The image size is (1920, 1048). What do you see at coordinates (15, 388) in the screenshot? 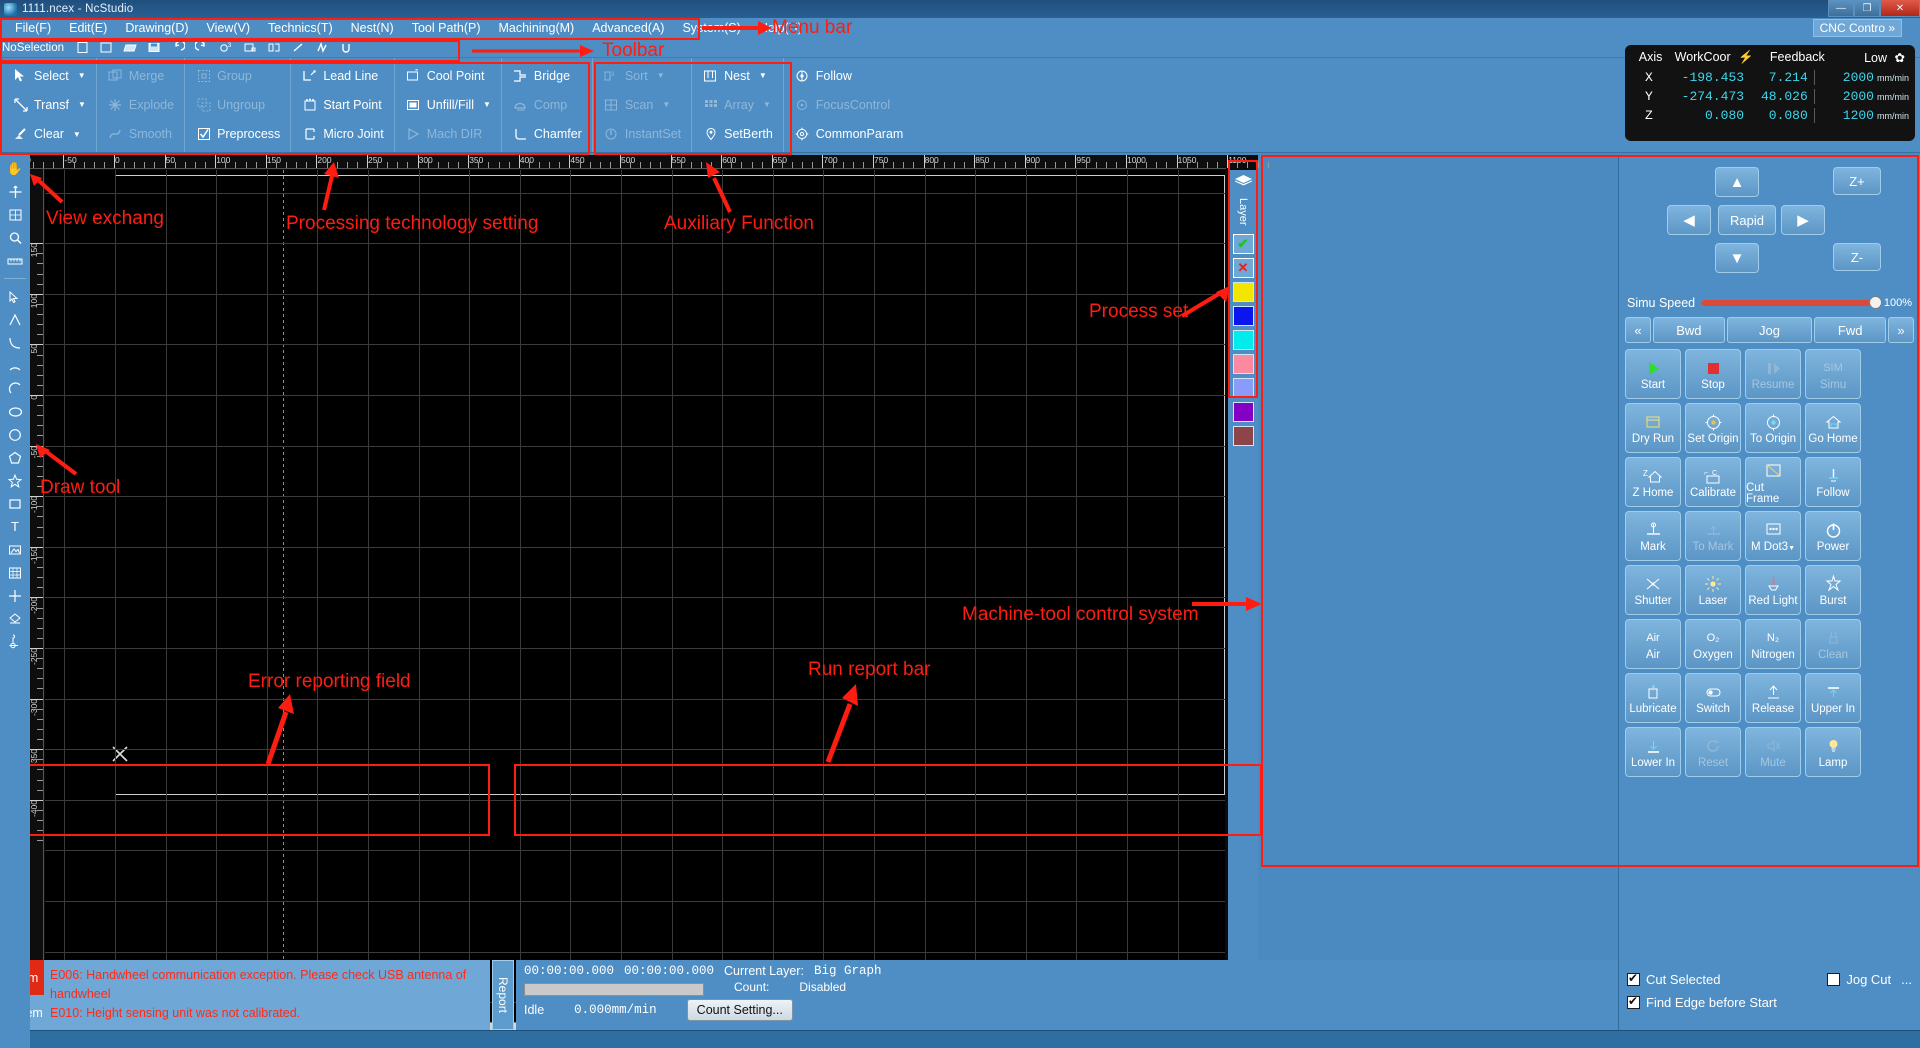
I see `bezier-icon` at bounding box center [15, 388].